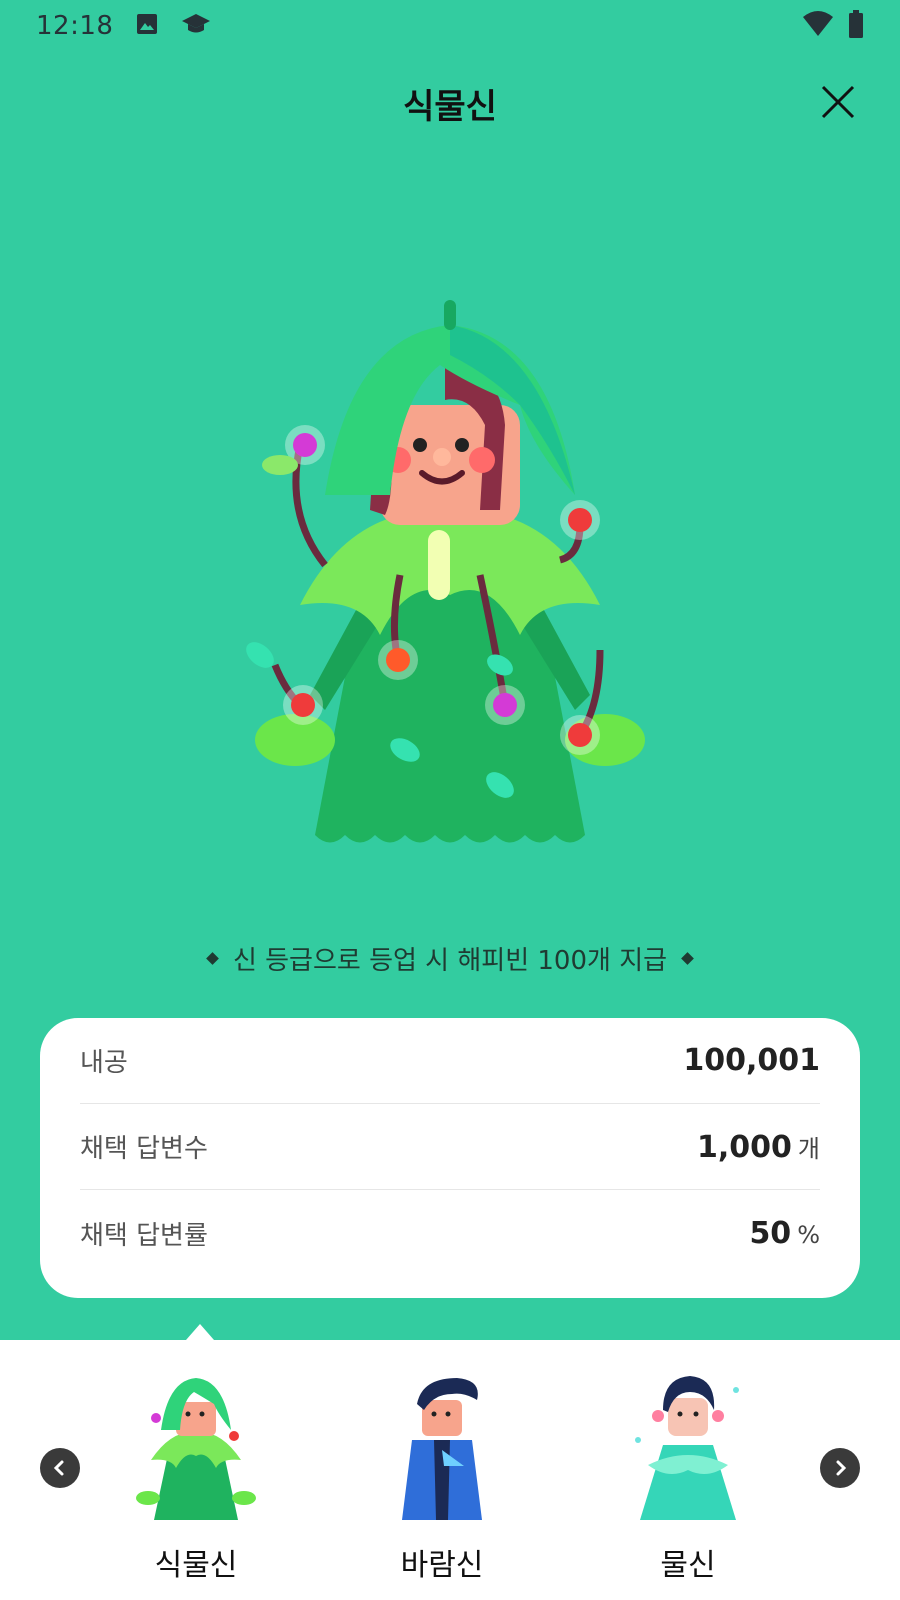  What do you see at coordinates (75, 26) in the screenshot?
I see `status-time: 12:18` at bounding box center [75, 26].